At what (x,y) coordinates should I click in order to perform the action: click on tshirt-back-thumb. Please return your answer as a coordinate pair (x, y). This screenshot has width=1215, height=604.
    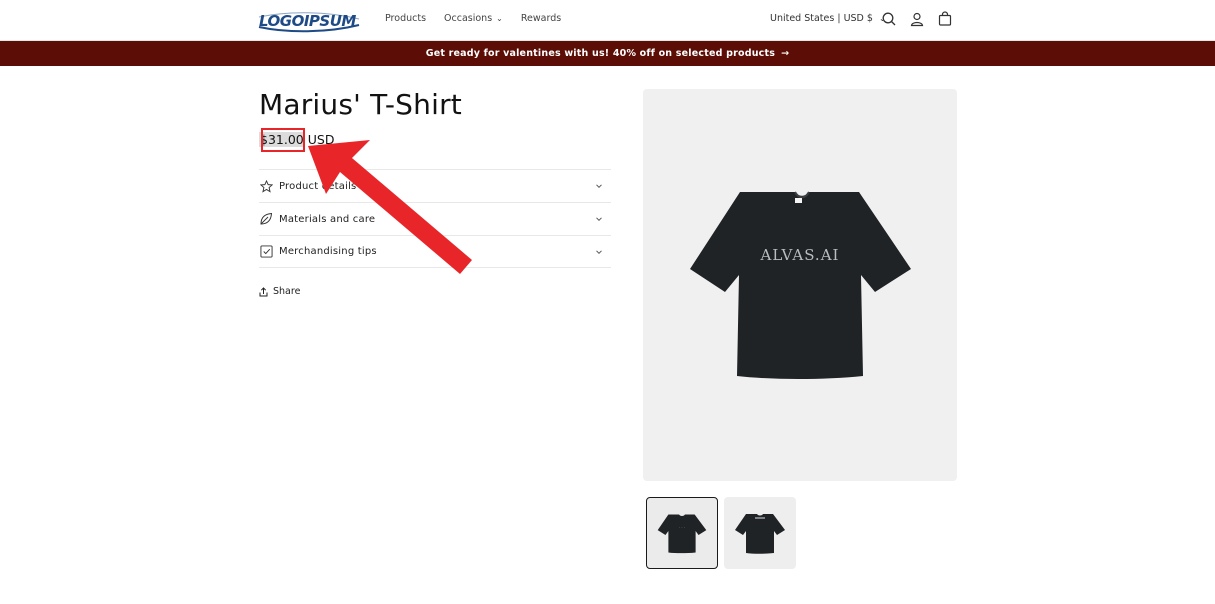
    Looking at the image, I should click on (760, 534).